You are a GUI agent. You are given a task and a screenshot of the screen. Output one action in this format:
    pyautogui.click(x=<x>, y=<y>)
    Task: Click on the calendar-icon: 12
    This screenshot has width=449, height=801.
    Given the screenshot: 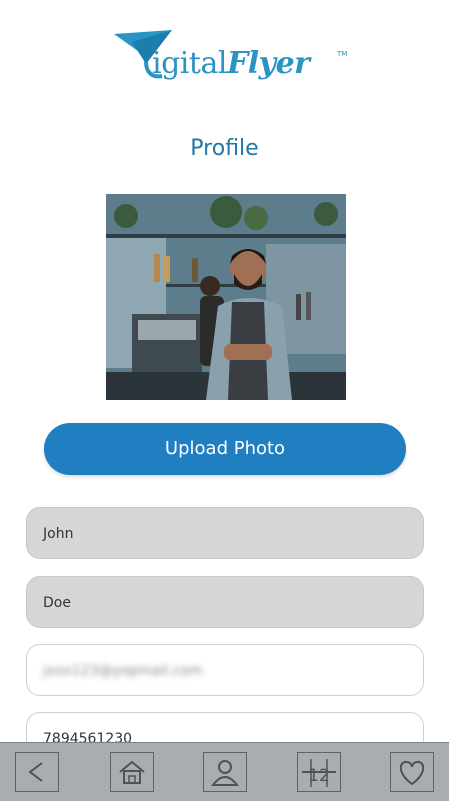 What is the action you would take?
    pyautogui.click(x=319, y=773)
    